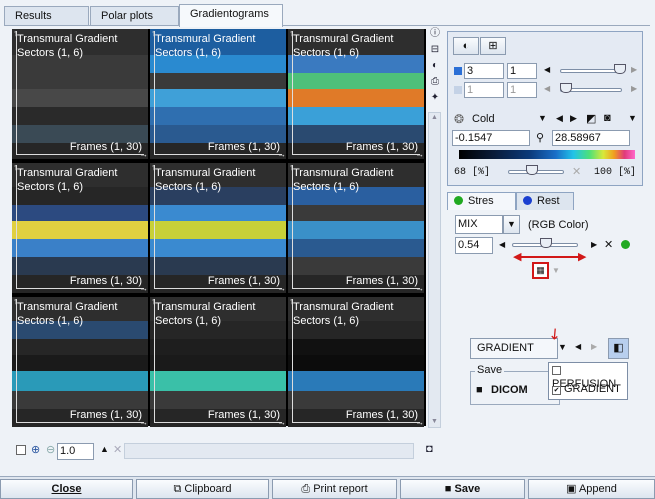 The image size is (655, 499). Describe the element at coordinates (462, 489) in the screenshot. I see `save-button: ■ Save` at that location.